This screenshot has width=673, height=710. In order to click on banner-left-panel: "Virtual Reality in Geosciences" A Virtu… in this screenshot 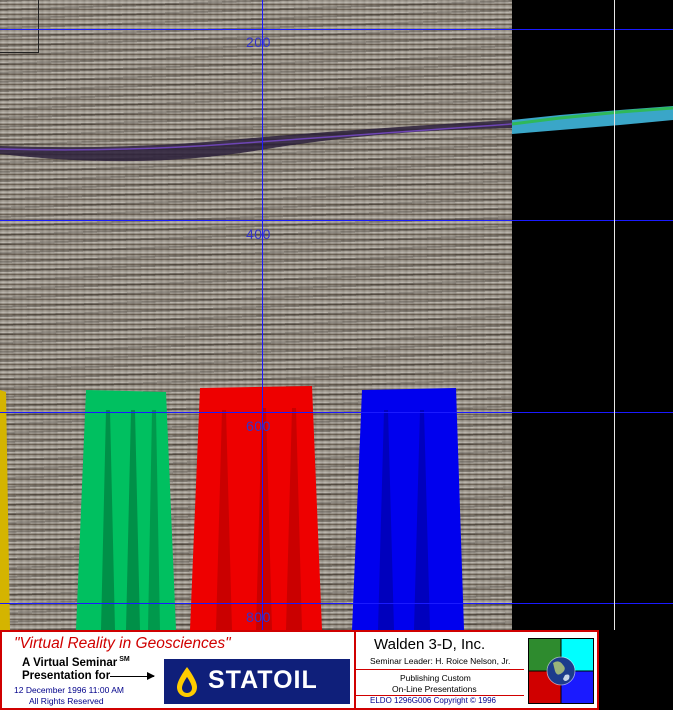, I will do `click(178, 670)`.